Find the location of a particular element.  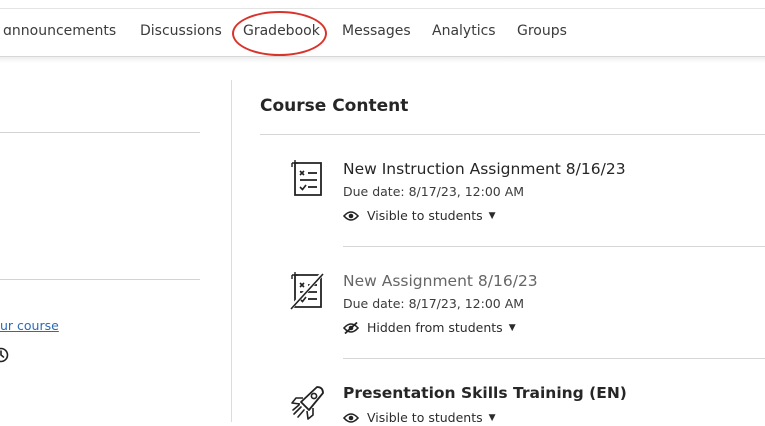

page-title: Course Content is located at coordinates (334, 106).